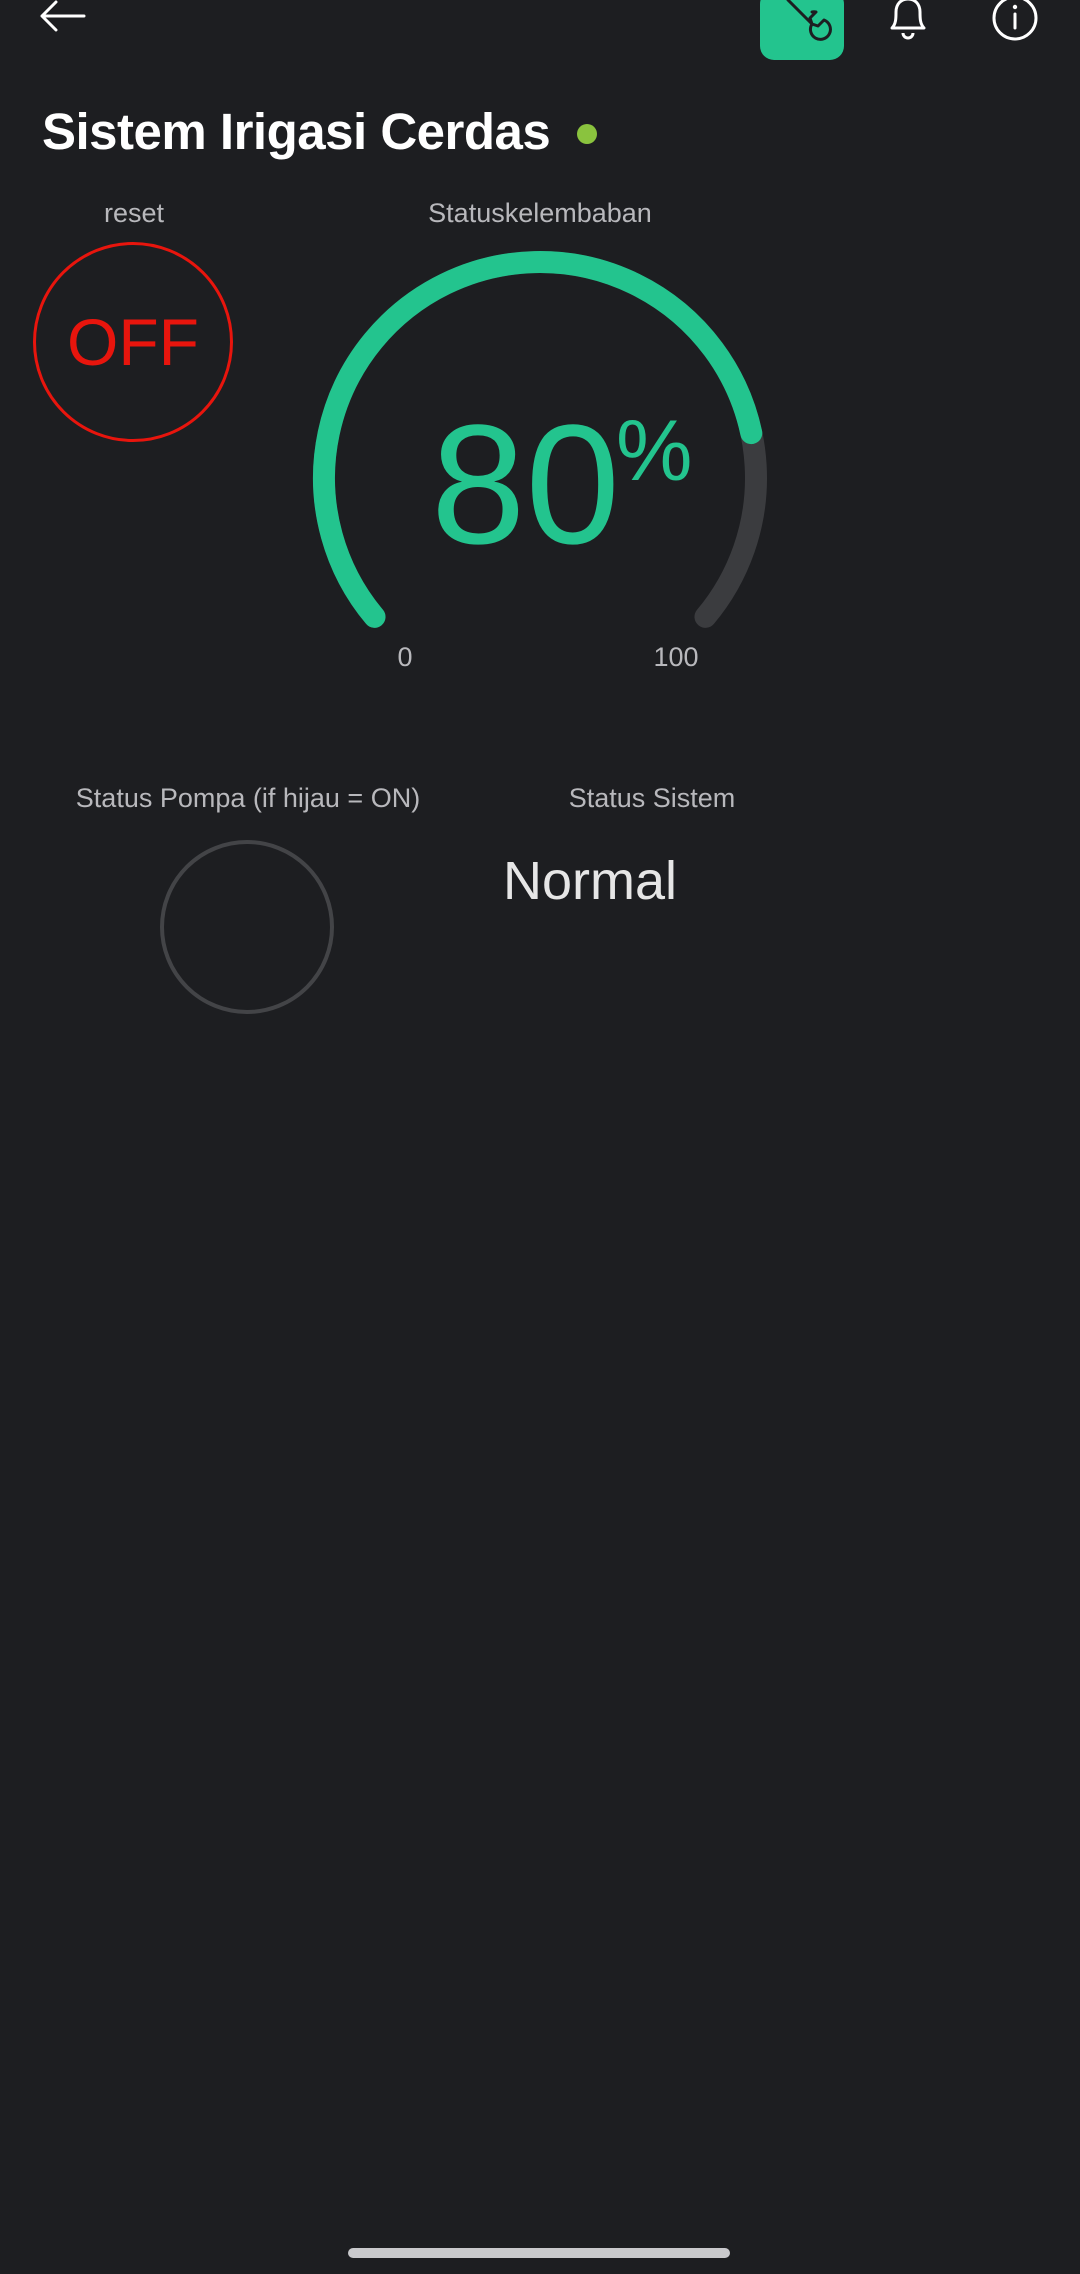 This screenshot has height=2274, width=1080. What do you see at coordinates (809, 20) in the screenshot?
I see `wrench-icon` at bounding box center [809, 20].